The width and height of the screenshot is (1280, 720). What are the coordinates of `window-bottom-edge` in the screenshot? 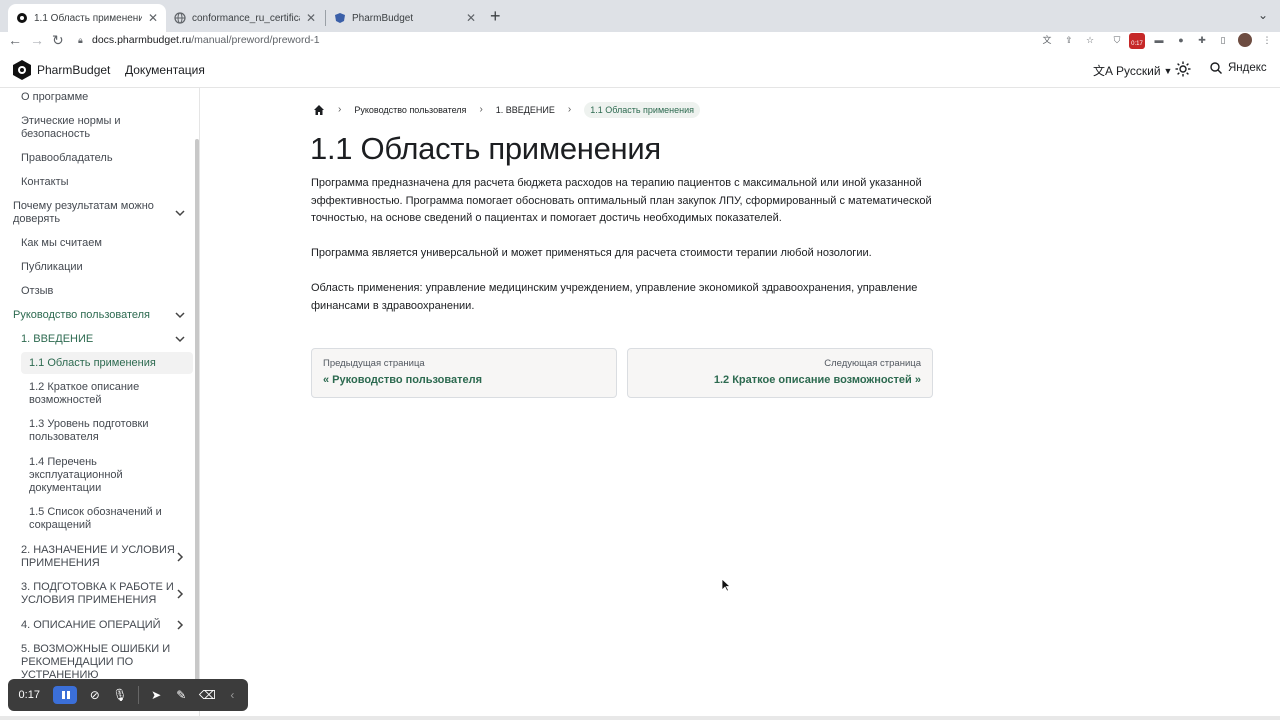 It's located at (640, 718).